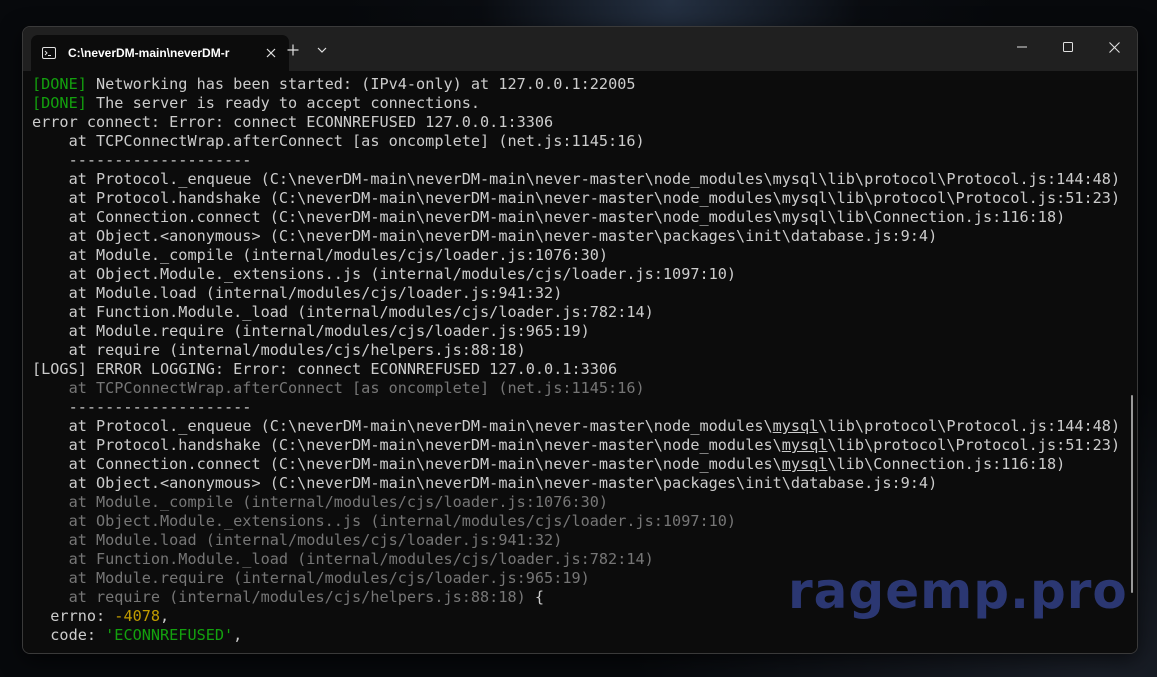 The image size is (1157, 677). What do you see at coordinates (73, 616) in the screenshot?
I see `object-key: errno:` at bounding box center [73, 616].